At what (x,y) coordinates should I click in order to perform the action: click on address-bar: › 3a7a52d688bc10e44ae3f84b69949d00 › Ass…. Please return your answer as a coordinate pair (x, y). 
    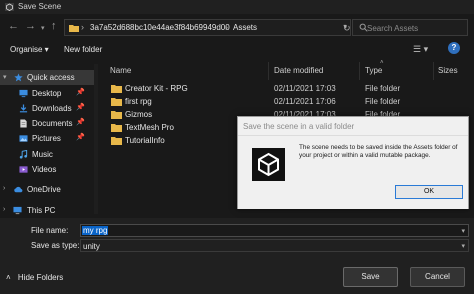
    Looking at the image, I should click on (207, 27).